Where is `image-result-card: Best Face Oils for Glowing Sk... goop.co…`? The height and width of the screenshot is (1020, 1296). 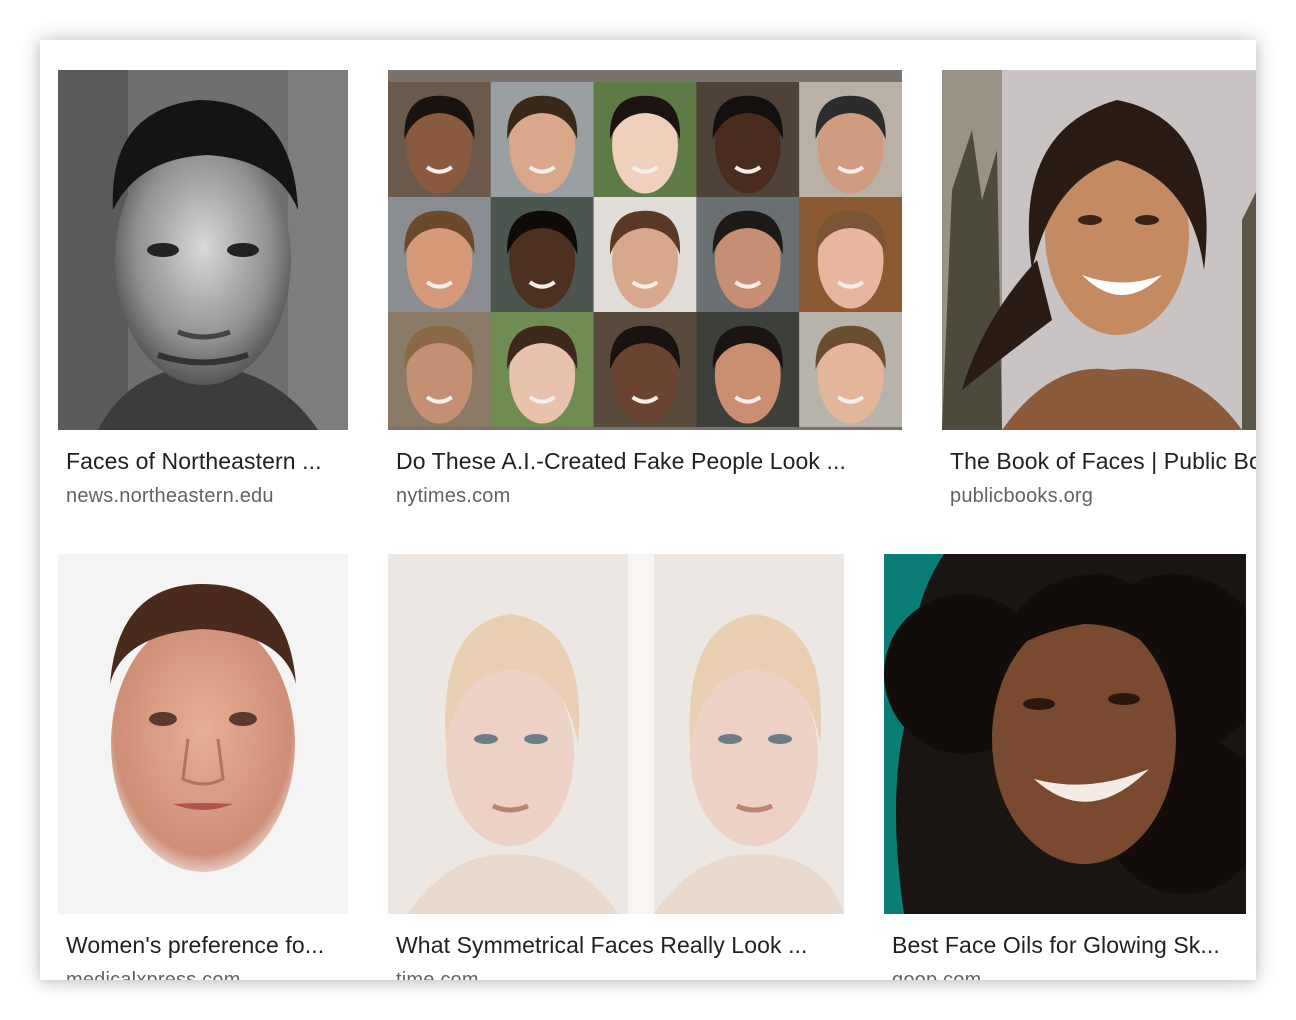 image-result-card: Best Face Oils for Glowing Sk... goop.co… is located at coordinates (1065, 767).